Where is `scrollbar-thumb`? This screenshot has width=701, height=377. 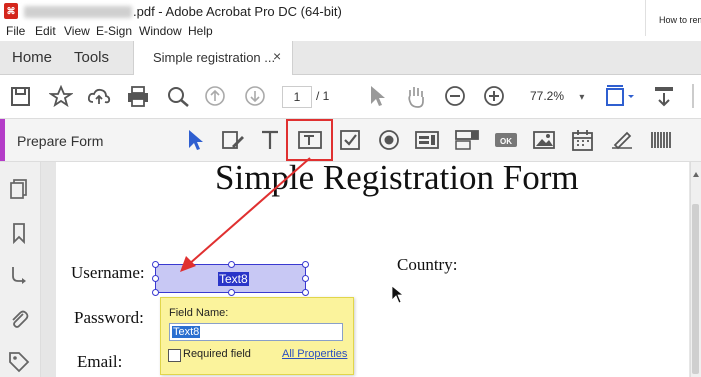
scrollbar-thumb is located at coordinates (695, 289).